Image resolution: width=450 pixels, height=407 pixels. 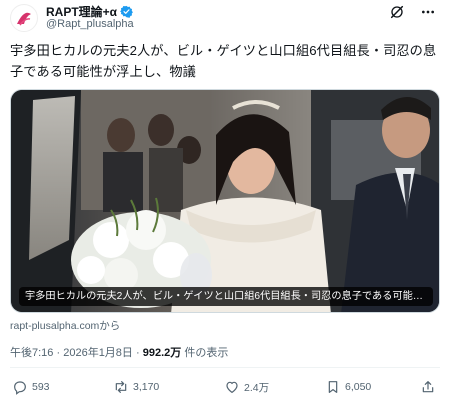 What do you see at coordinates (31, 353) in the screenshot?
I see `tweet-time: 午後7:16` at bounding box center [31, 353].